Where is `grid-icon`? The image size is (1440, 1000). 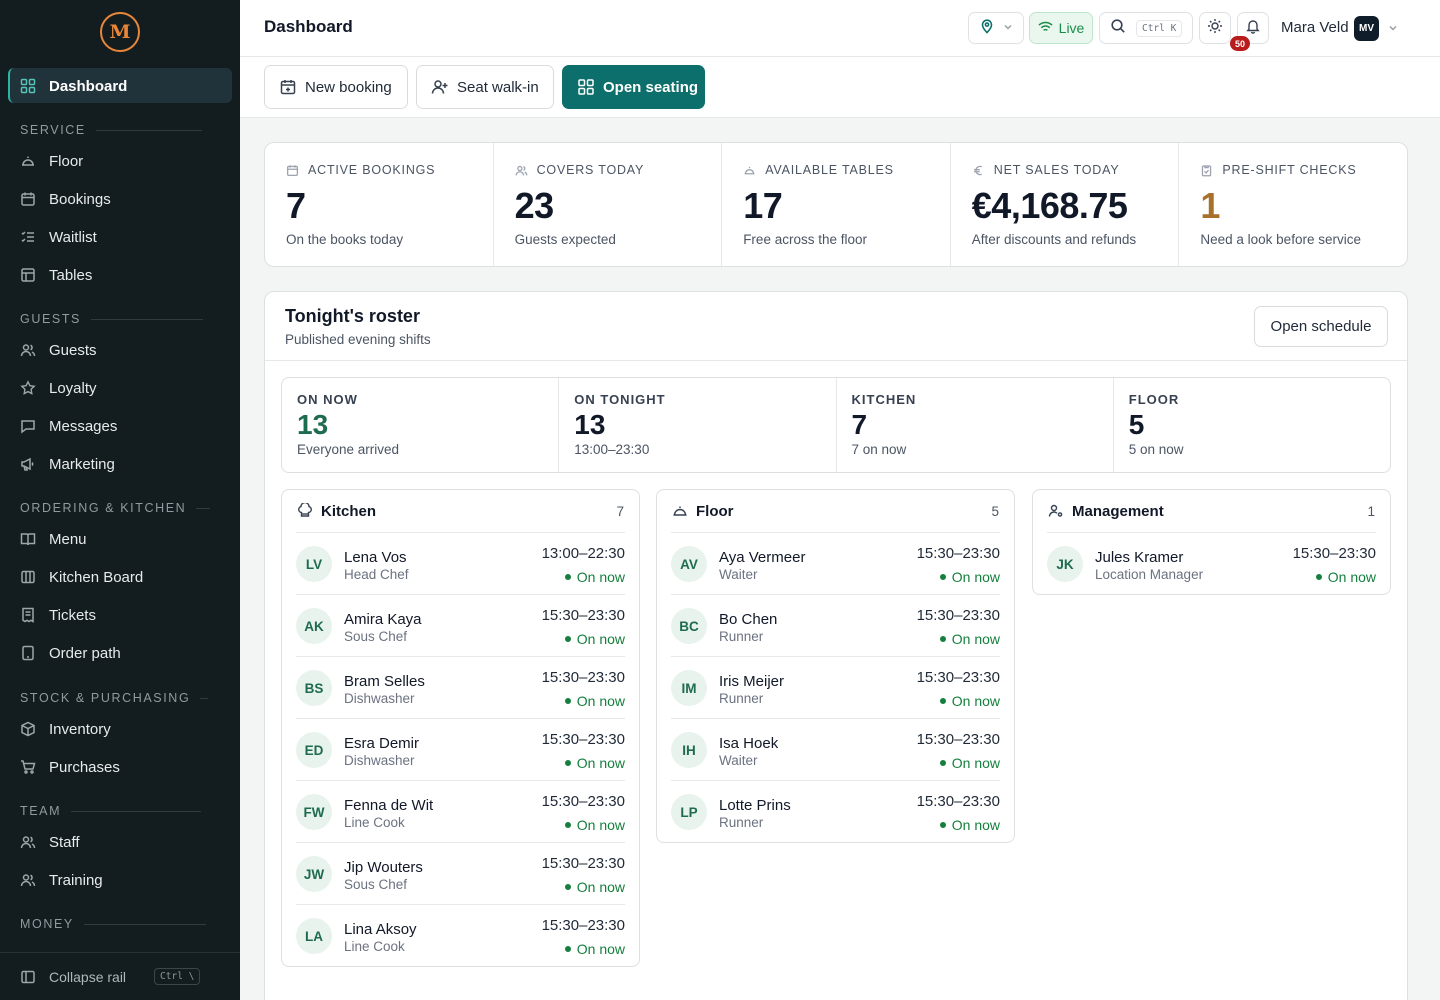
grid-icon is located at coordinates (28, 86).